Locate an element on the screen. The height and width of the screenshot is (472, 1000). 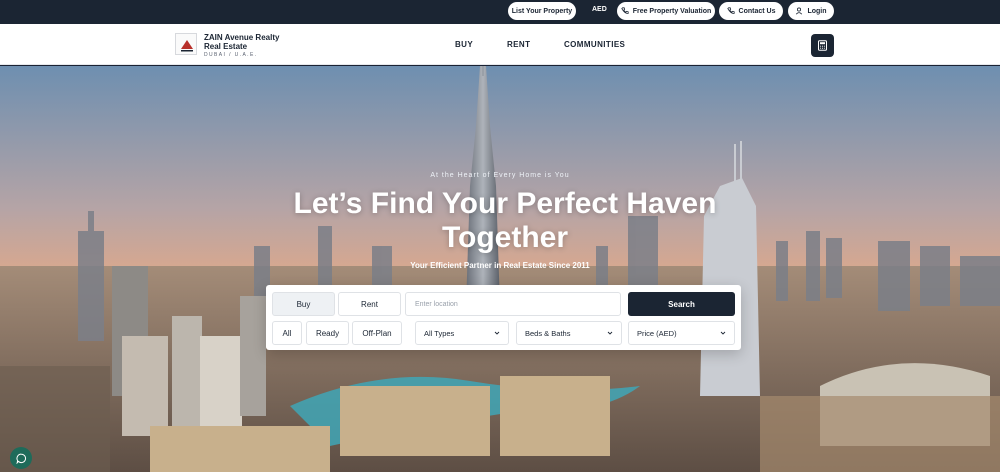
mode-rent-label: Rent is located at coordinates (369, 304).